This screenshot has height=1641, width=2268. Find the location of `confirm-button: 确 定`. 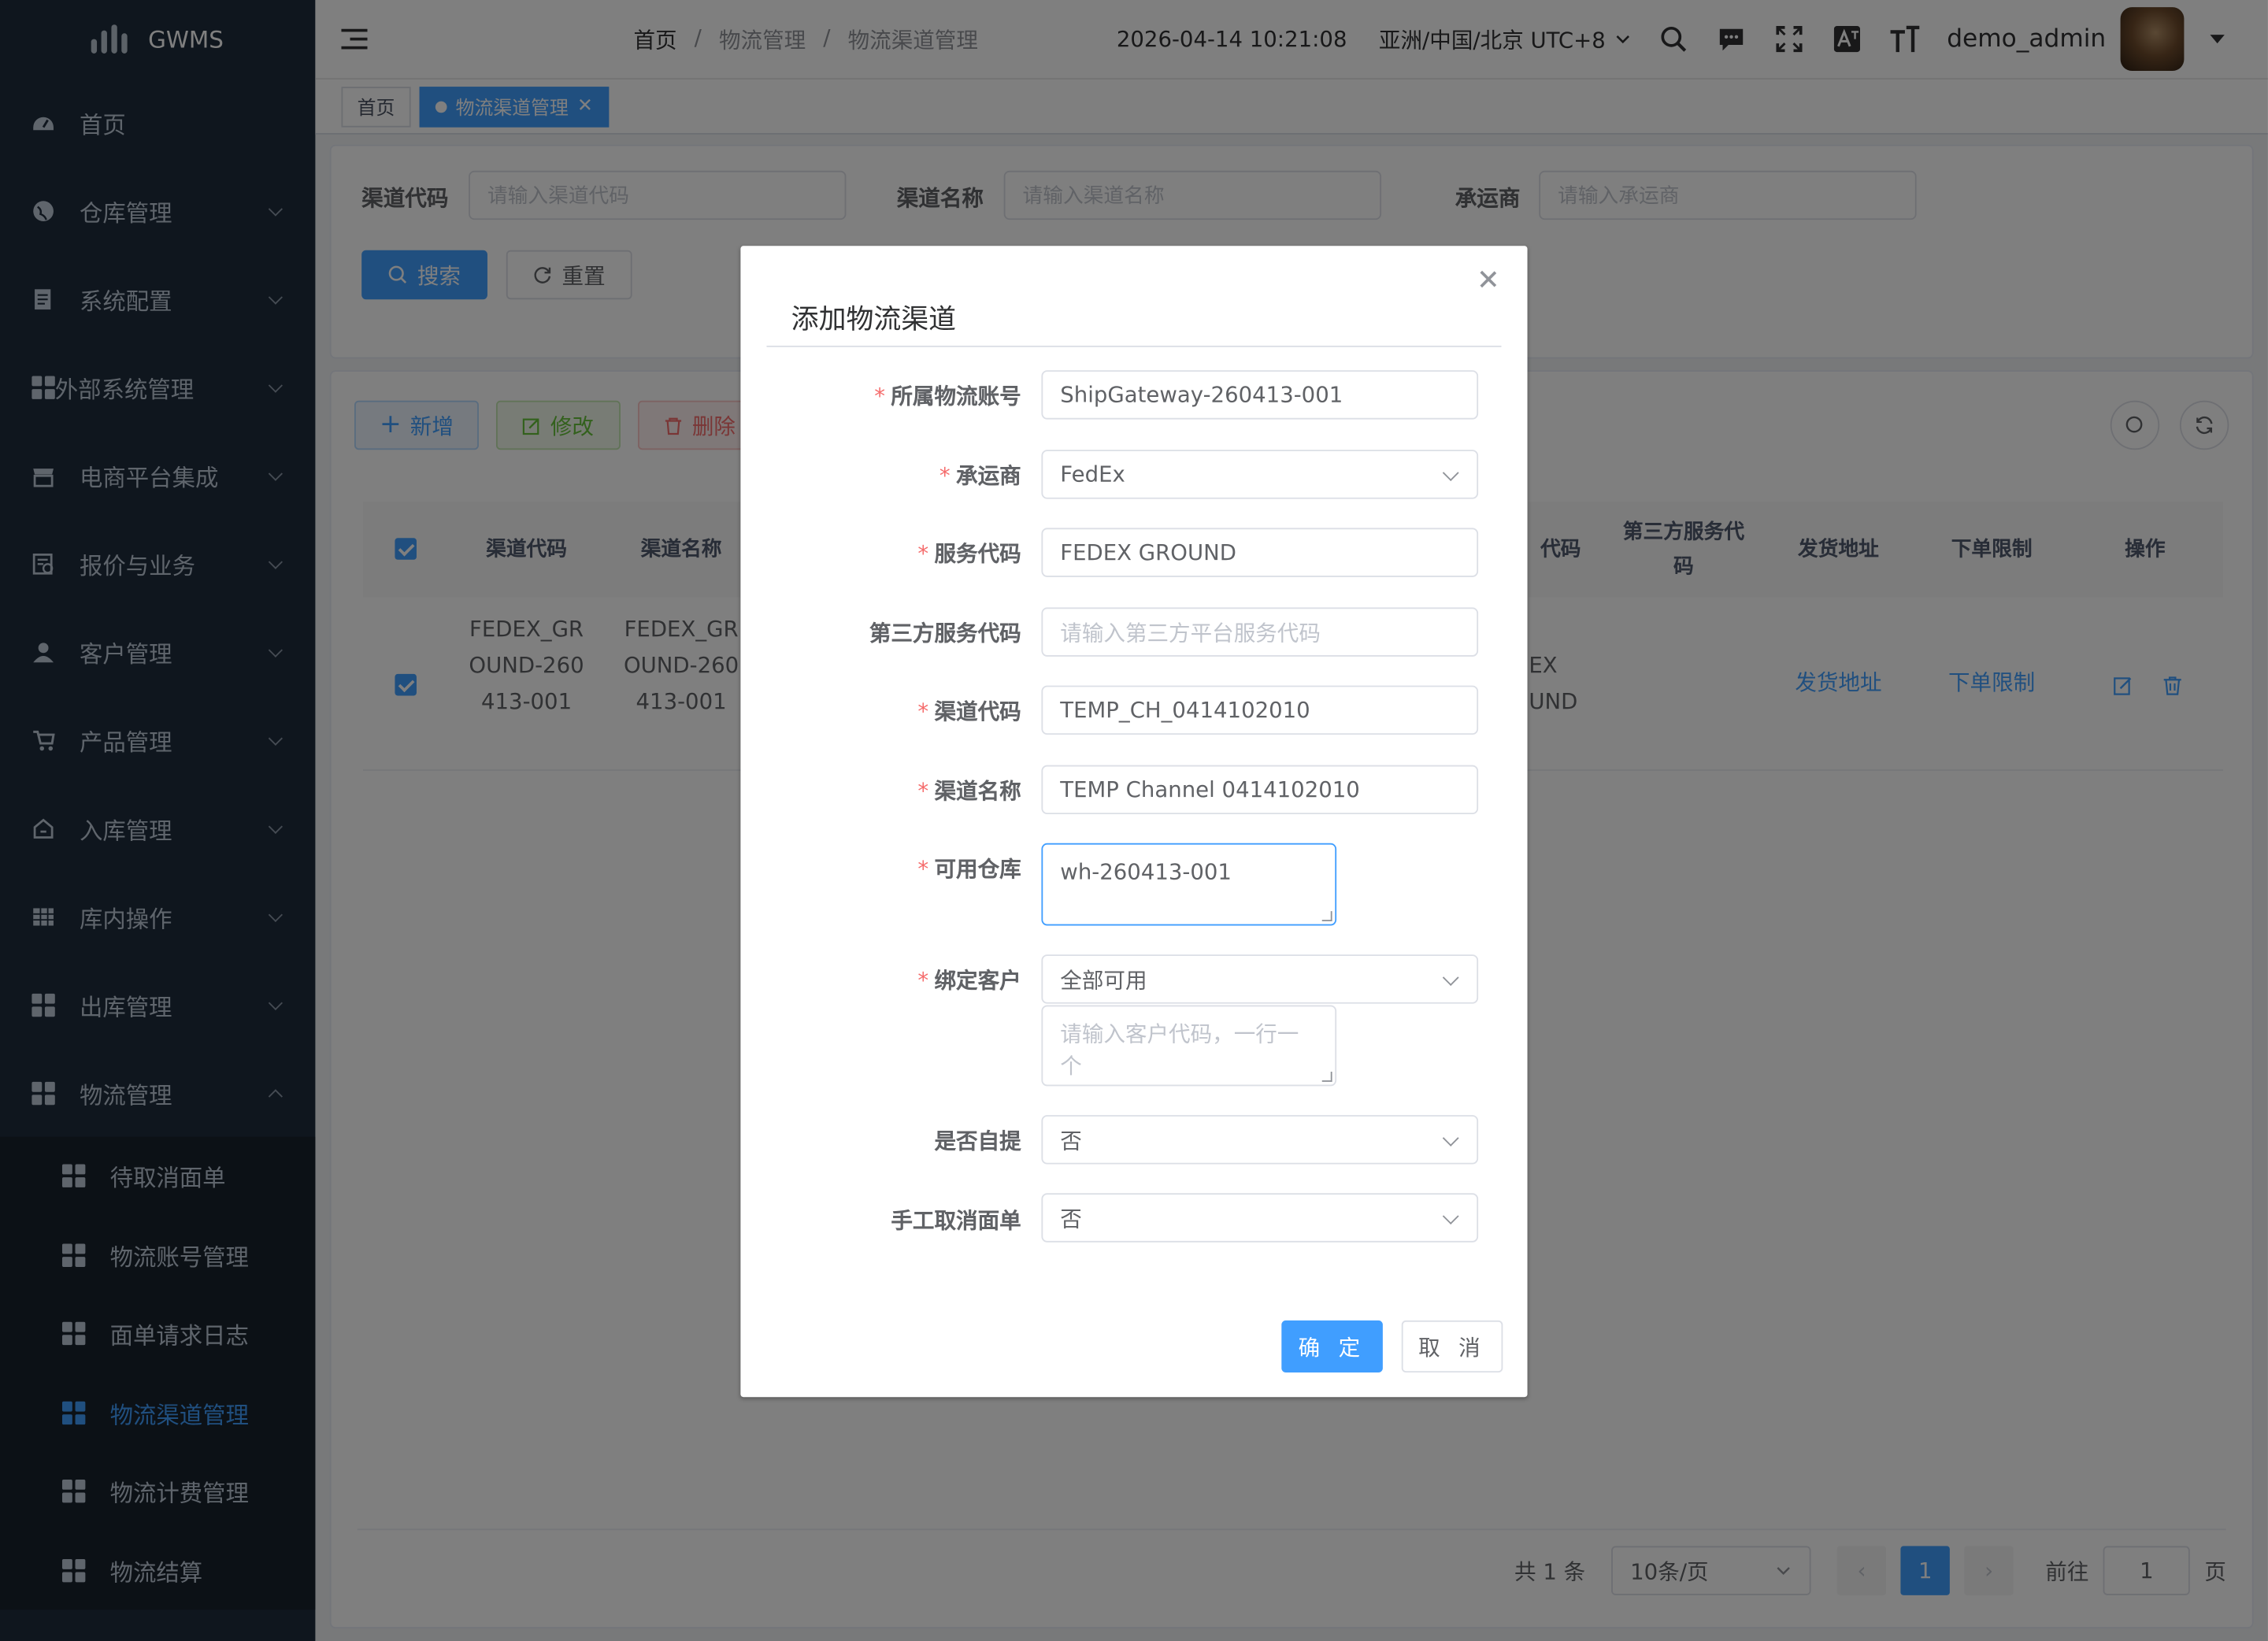

confirm-button: 确 定 is located at coordinates (1332, 1346).